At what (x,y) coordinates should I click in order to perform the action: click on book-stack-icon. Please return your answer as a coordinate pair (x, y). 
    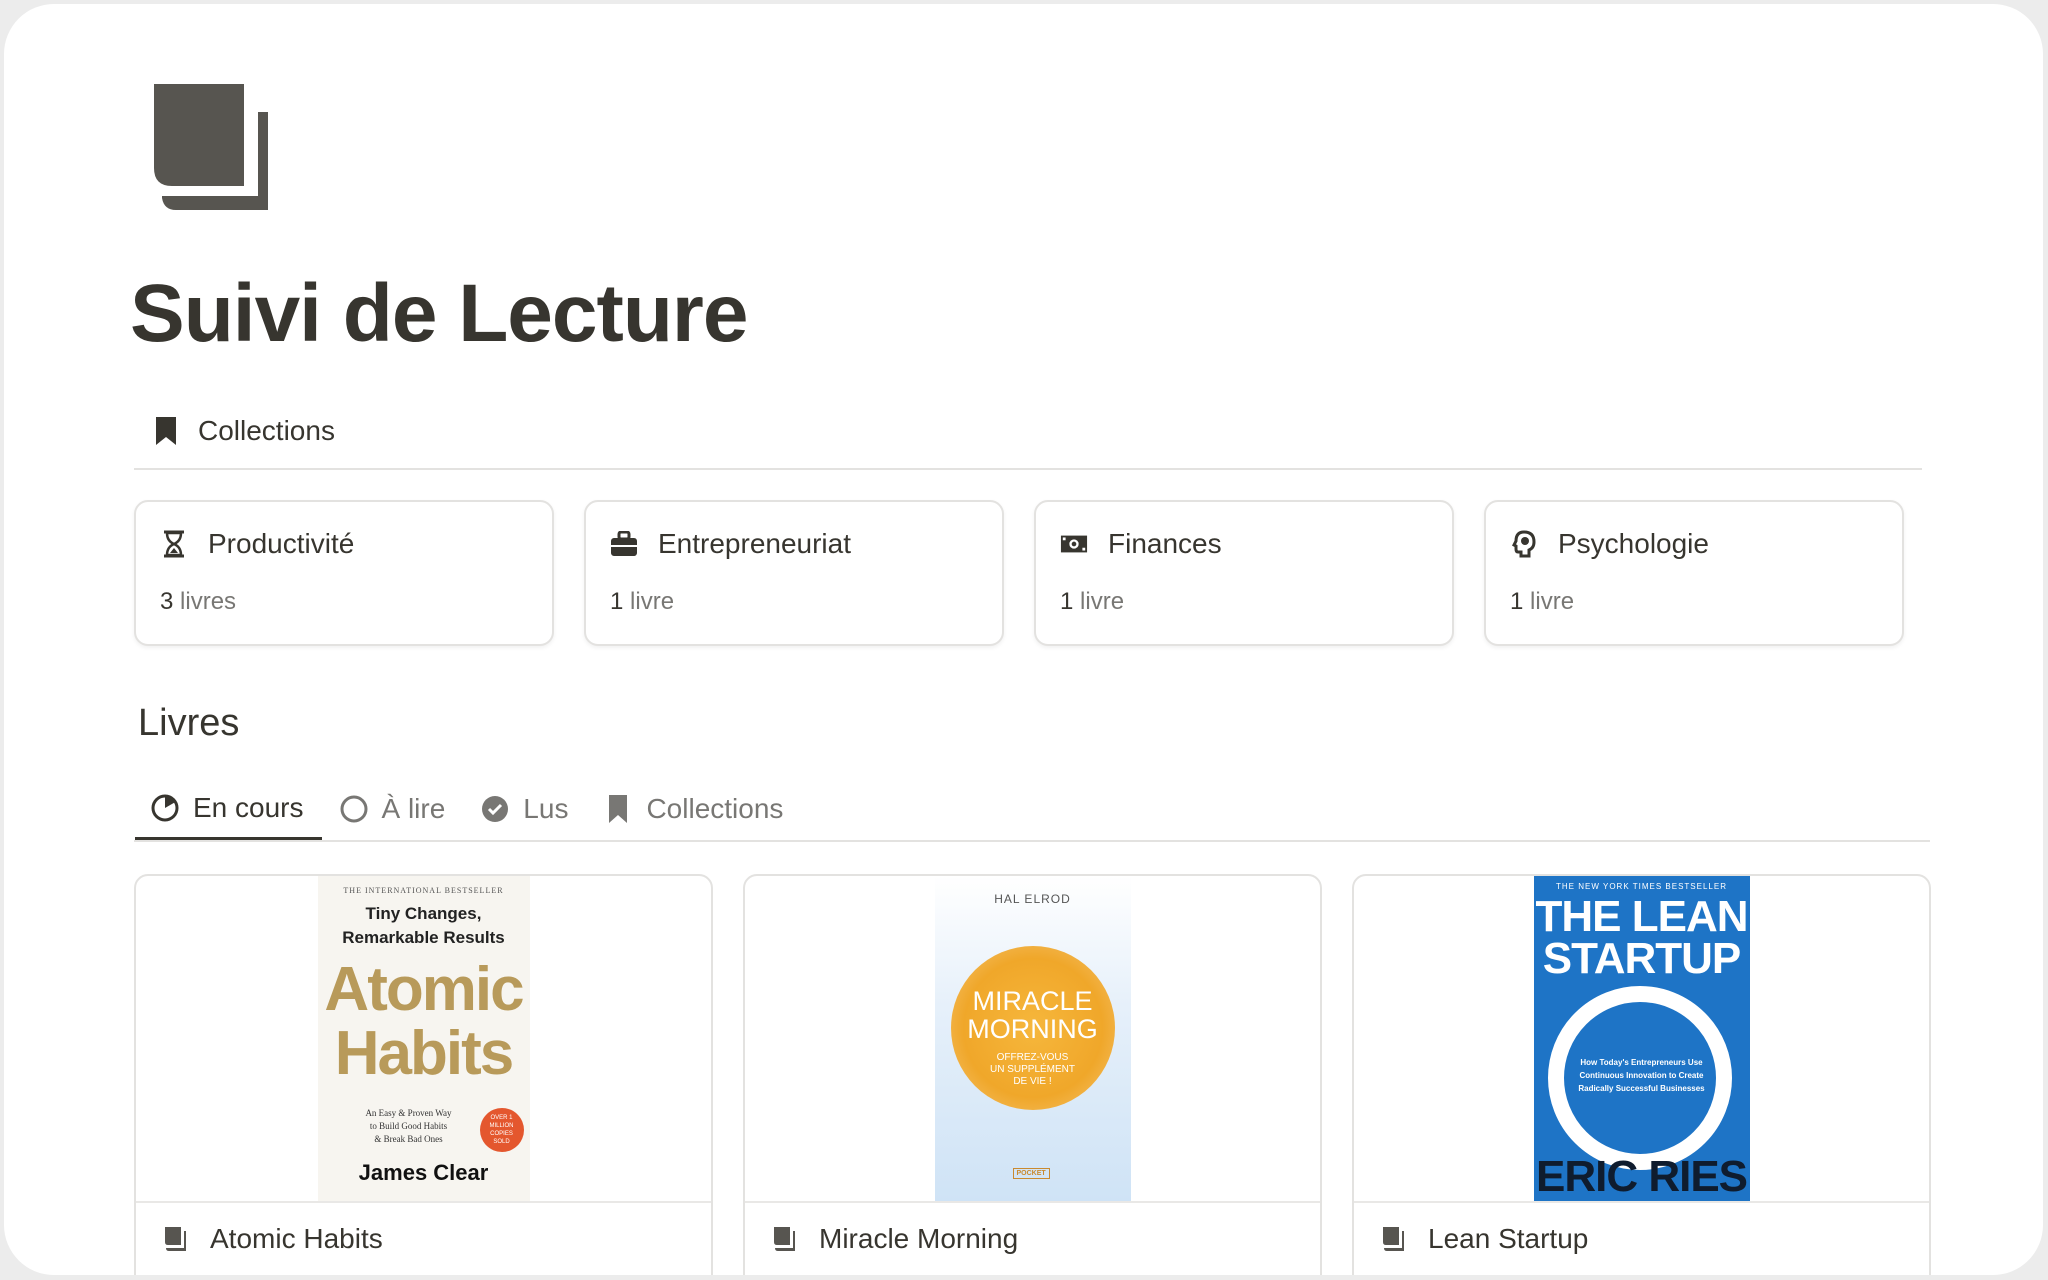
    Looking at the image, I should click on (216, 149).